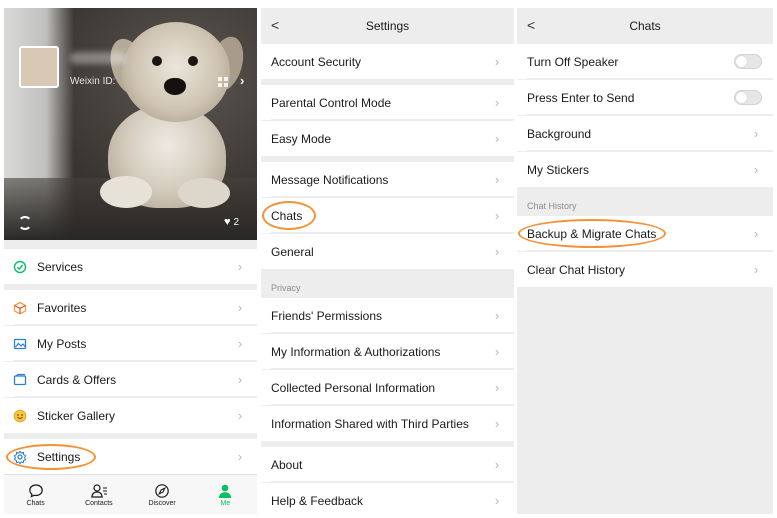 The width and height of the screenshot is (777, 518). What do you see at coordinates (387, 215) in the screenshot?
I see `settings-item-chats: Chats ›` at bounding box center [387, 215].